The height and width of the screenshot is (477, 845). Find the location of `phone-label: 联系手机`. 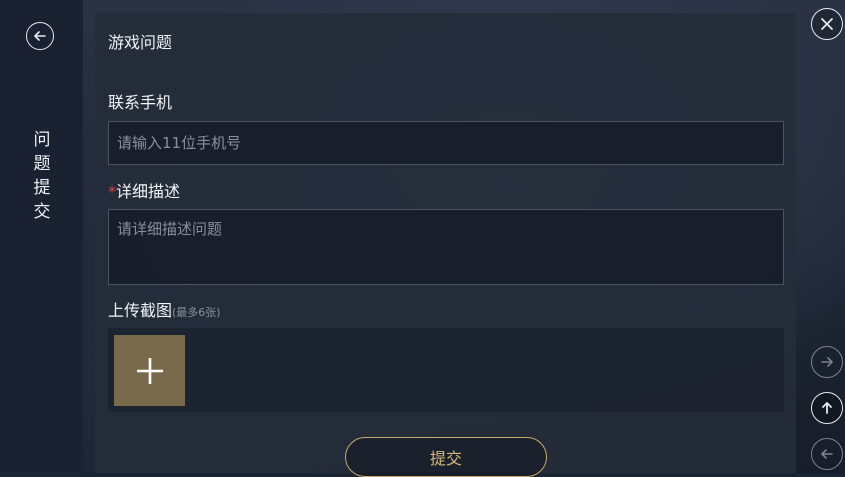

phone-label: 联系手机 is located at coordinates (140, 102).